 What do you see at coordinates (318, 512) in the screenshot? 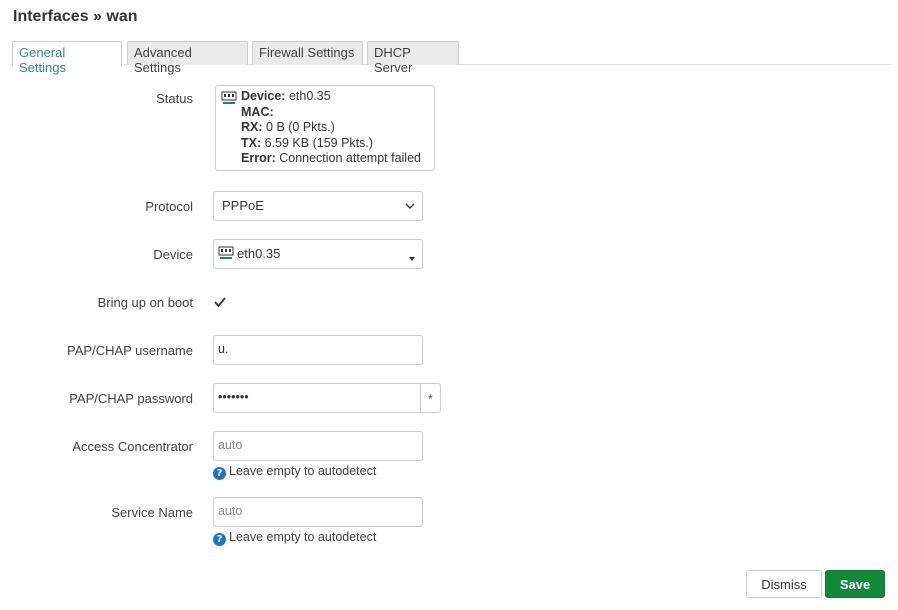
I see `service-input: auto` at bounding box center [318, 512].